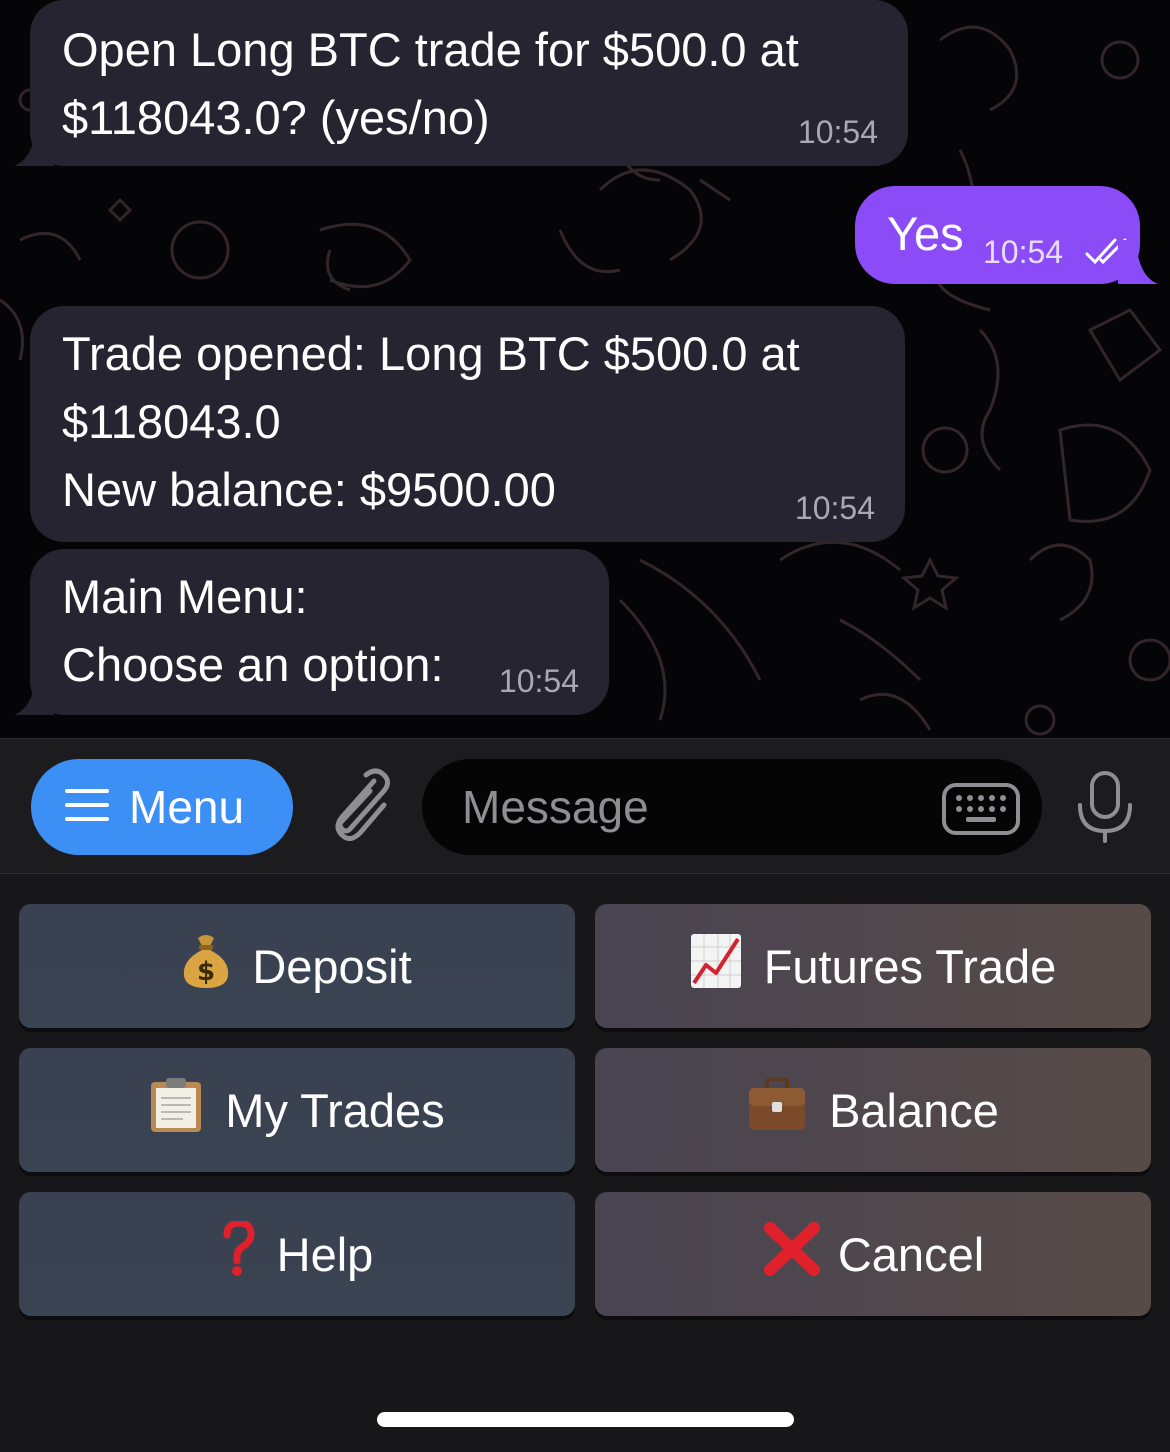  I want to click on home-indicator, so click(585, 1419).